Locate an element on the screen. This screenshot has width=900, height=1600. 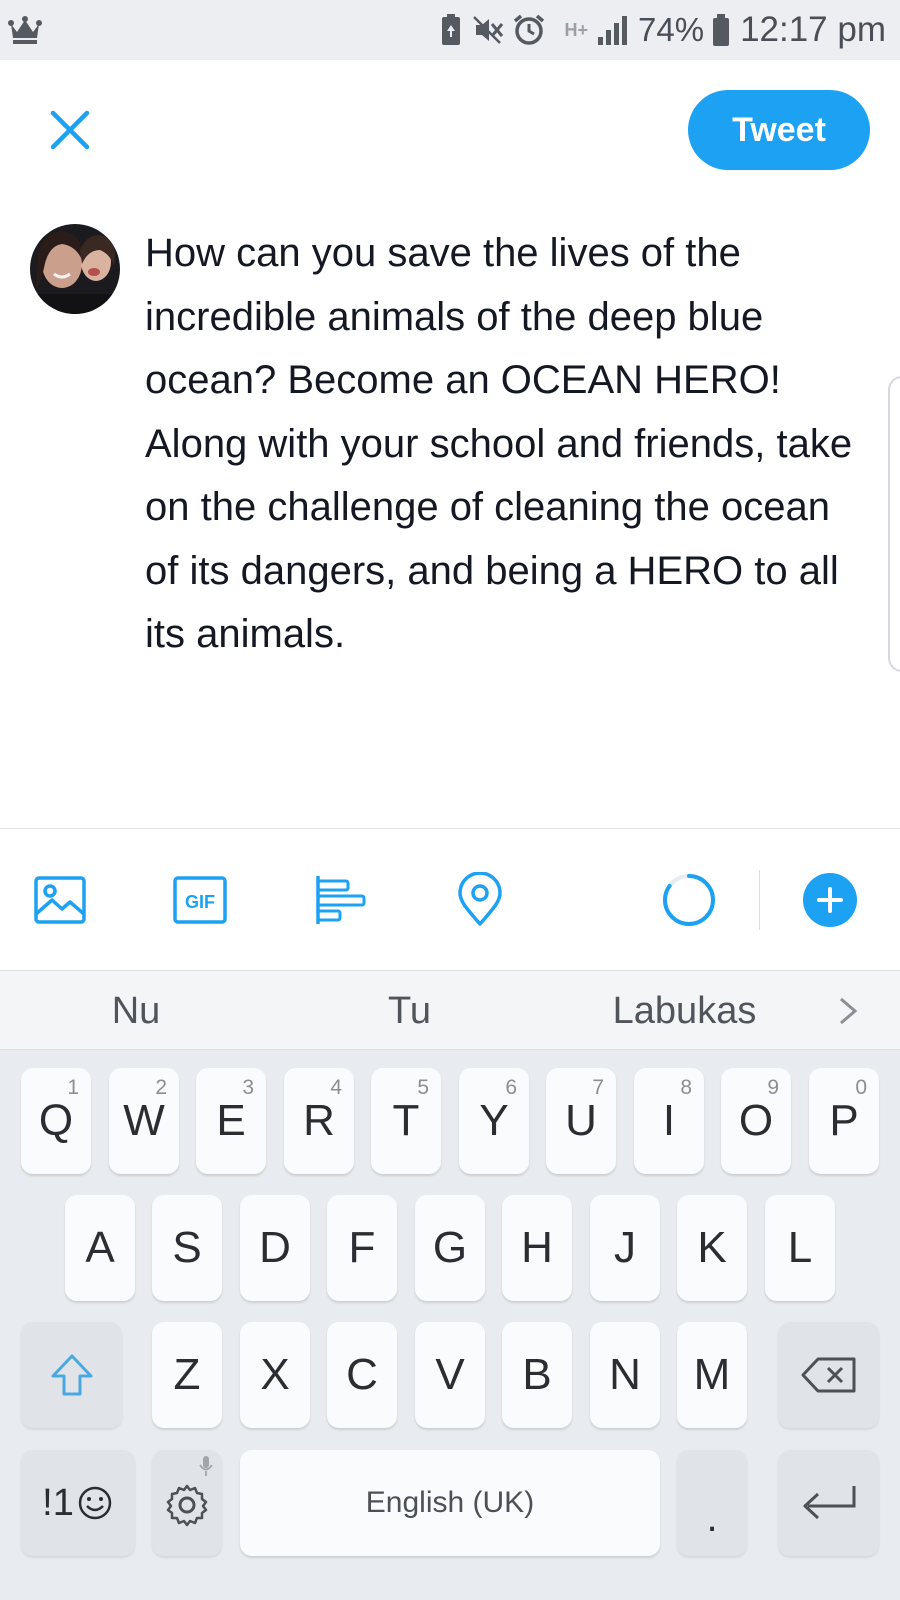
shift-key is located at coordinates (71, 1375).